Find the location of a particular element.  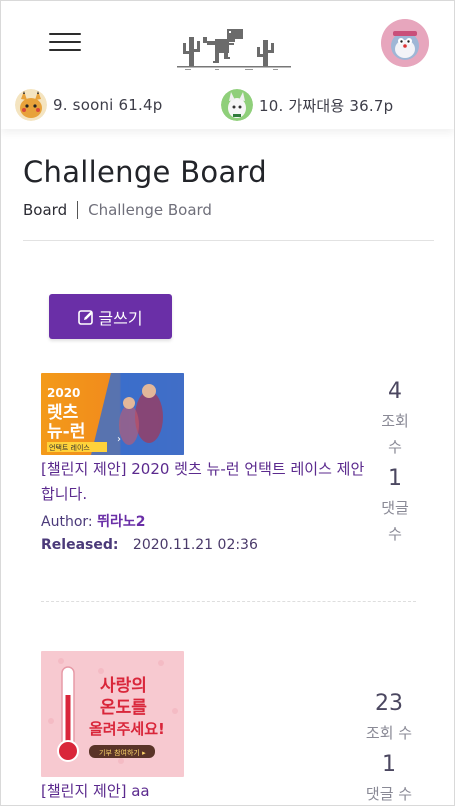

post-released: Released: 2020.11.21 02:36 is located at coordinates (230, 548).